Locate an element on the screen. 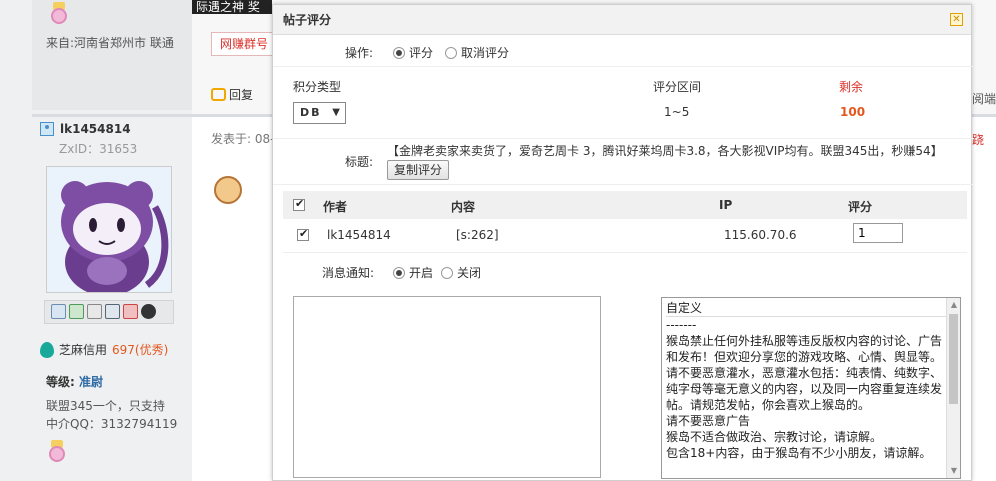 Image resolution: width=996 pixels, height=481 pixels. op-cancel-radio: 取消评分 is located at coordinates (477, 52).